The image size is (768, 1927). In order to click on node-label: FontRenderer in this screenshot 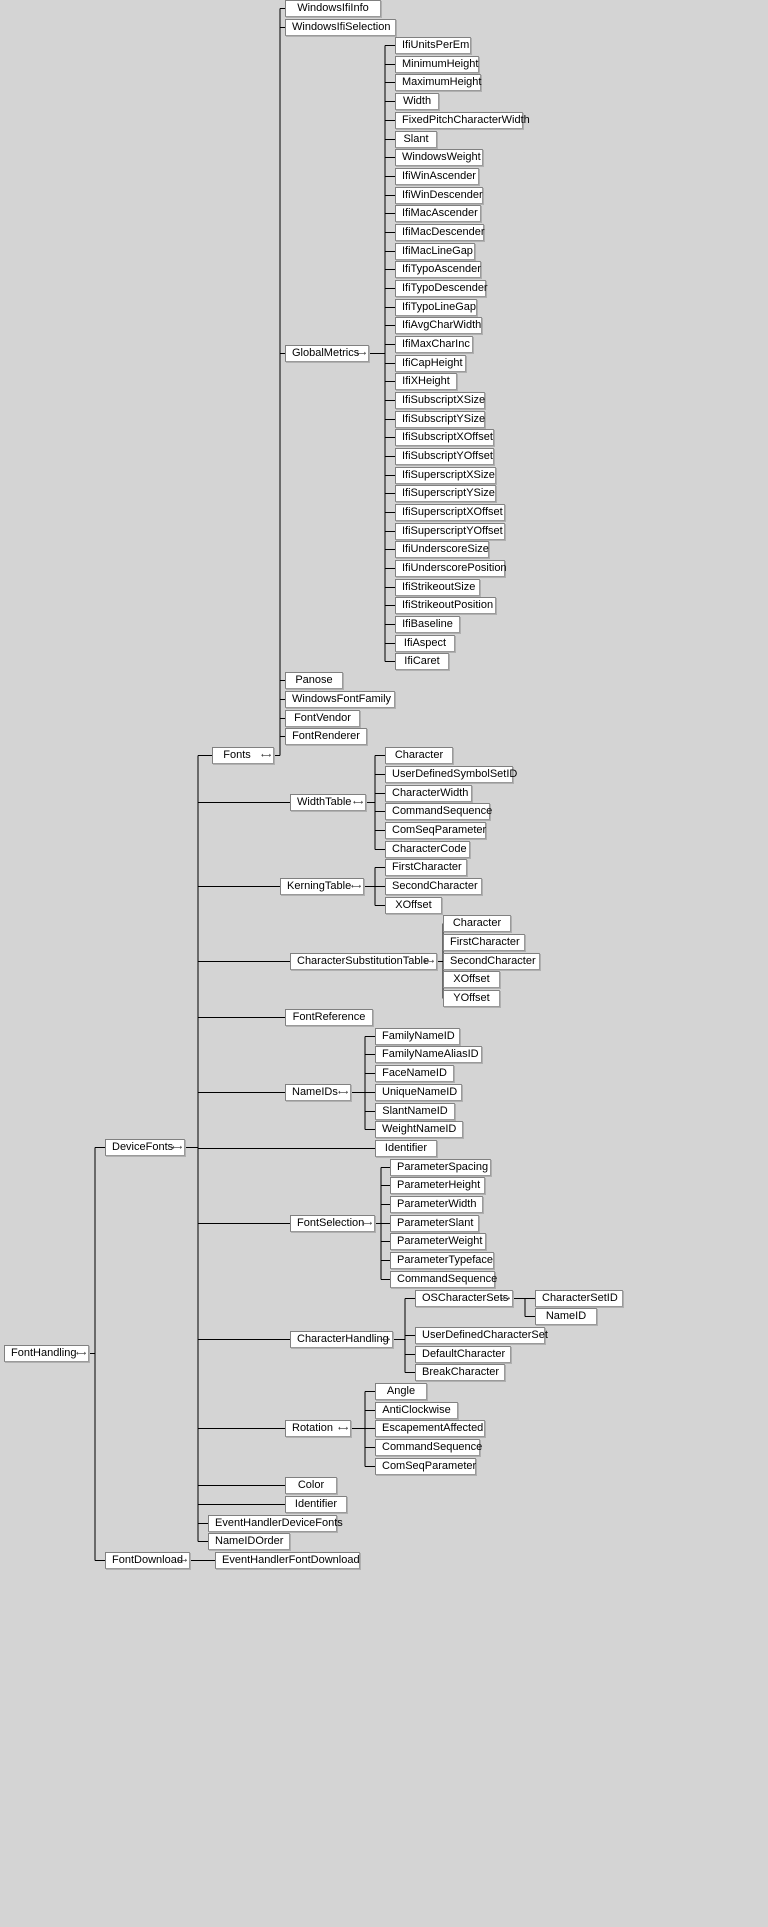, I will do `click(326, 736)`.